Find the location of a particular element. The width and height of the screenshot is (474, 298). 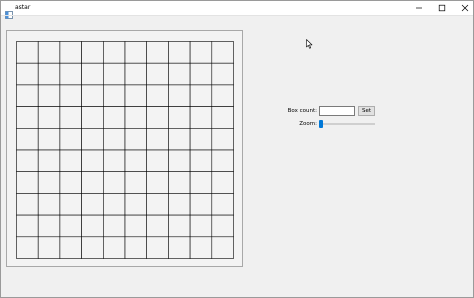

set-button: Set is located at coordinates (366, 111).